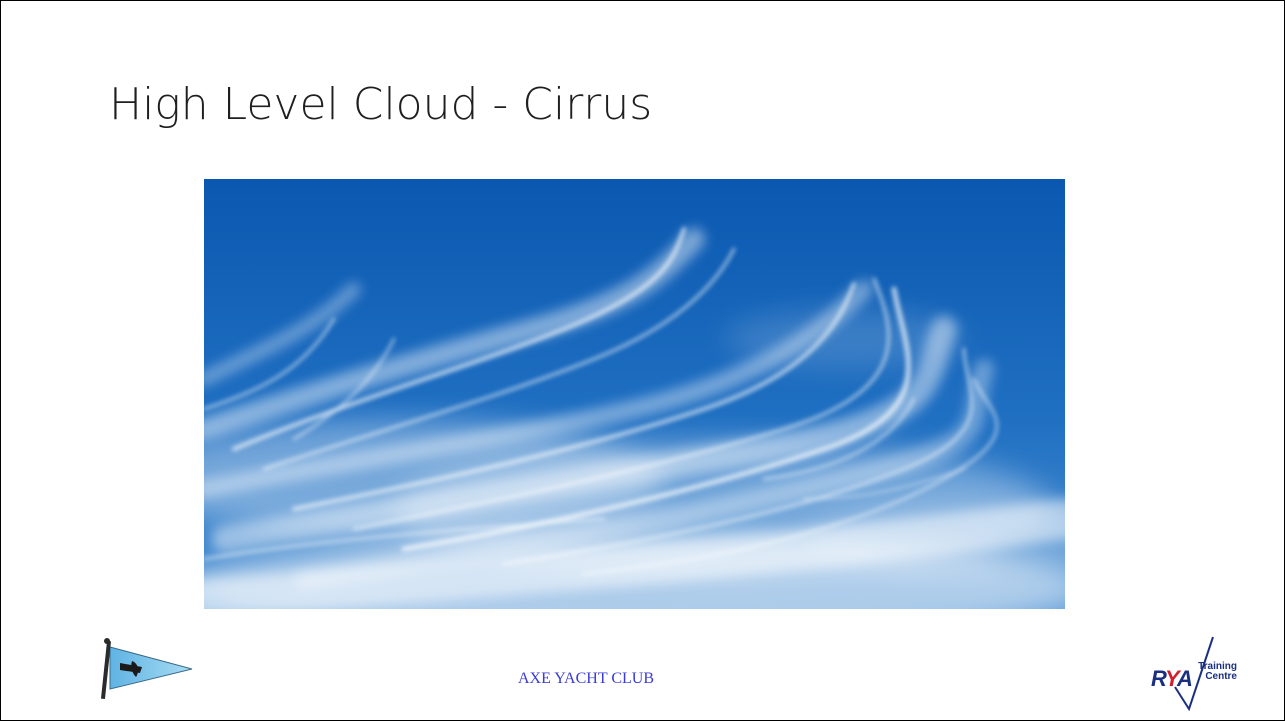  What do you see at coordinates (381, 104) in the screenshot?
I see `slide-title: High Level Cloud - Cirrus` at bounding box center [381, 104].